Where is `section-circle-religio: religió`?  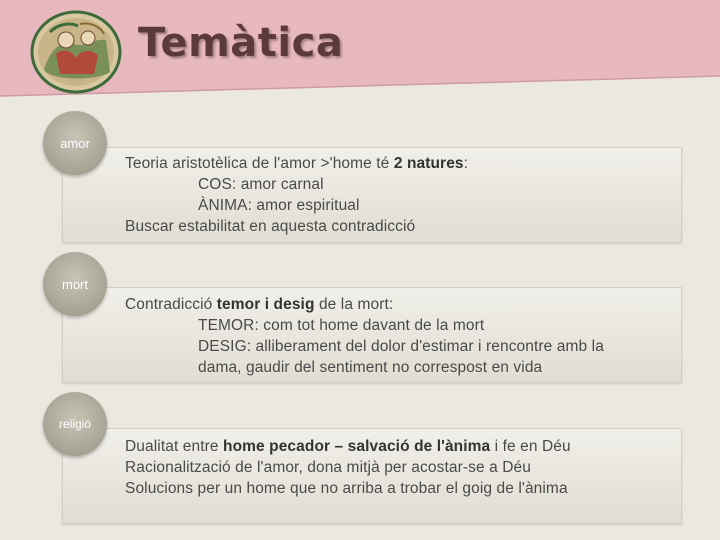
section-circle-religio: religió is located at coordinates (75, 424).